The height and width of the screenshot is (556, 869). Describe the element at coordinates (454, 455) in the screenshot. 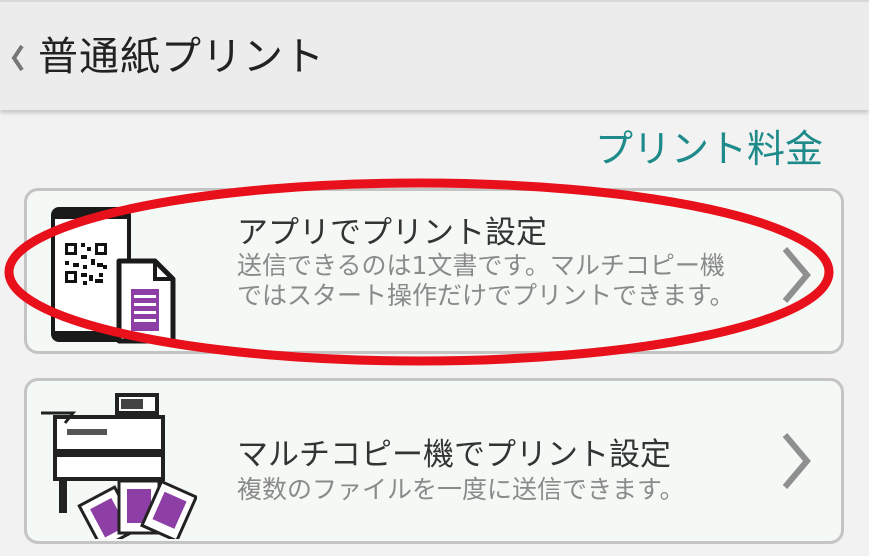

I see `card-title: マルチコピー機でプリント設定` at that location.